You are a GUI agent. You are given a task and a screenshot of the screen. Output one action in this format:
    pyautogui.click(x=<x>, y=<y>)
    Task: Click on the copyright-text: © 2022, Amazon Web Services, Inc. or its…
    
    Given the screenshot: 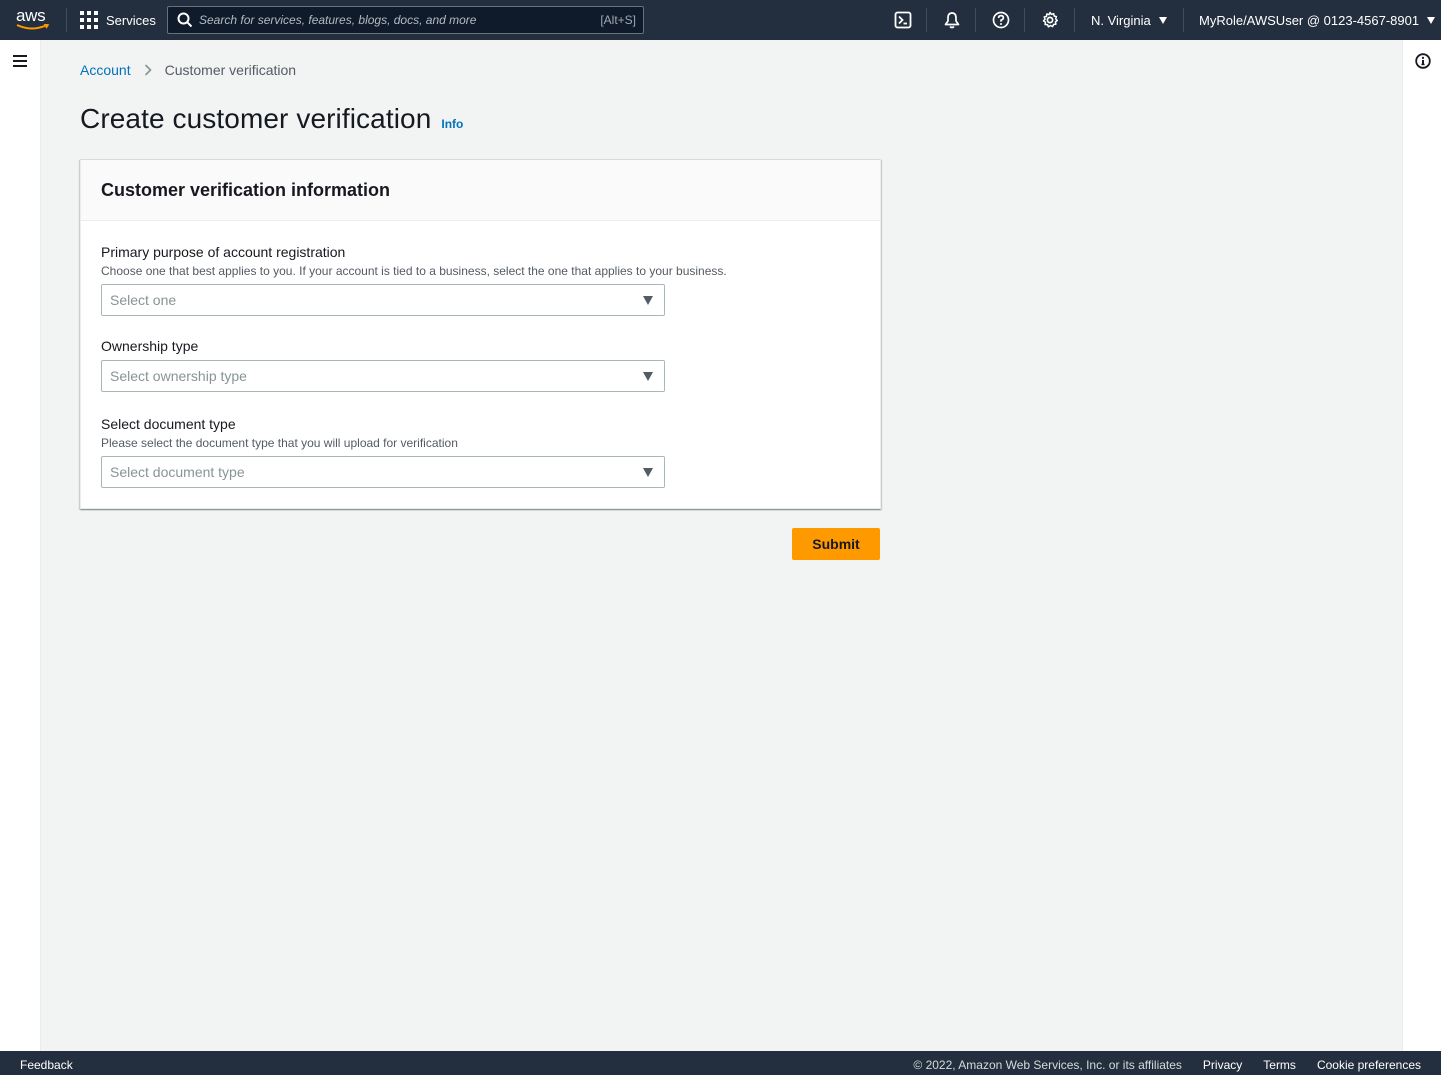 What is the action you would take?
    pyautogui.click(x=1047, y=1065)
    